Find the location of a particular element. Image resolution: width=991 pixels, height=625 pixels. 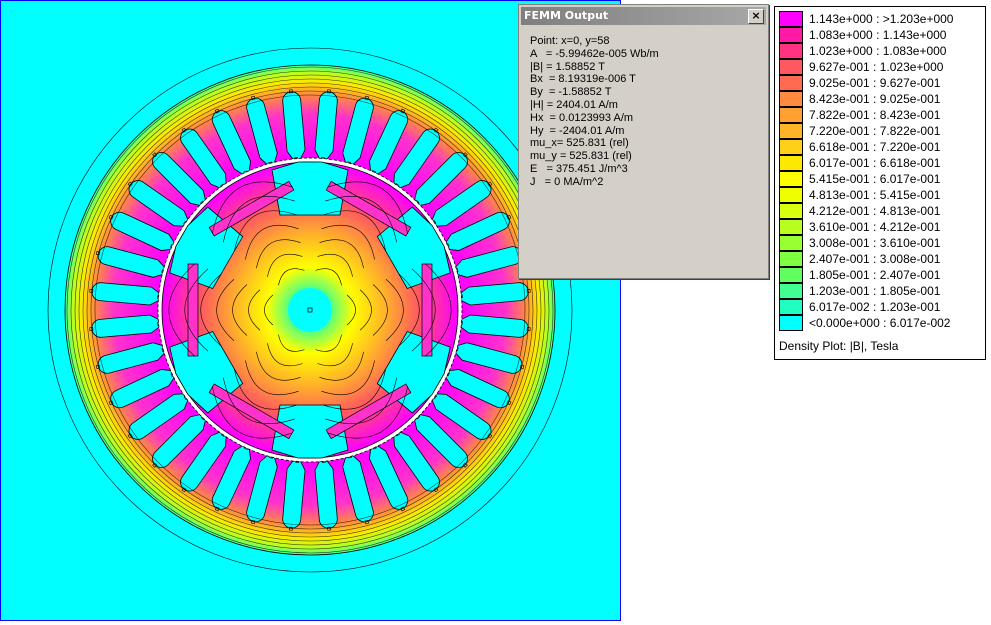

output-line-j: J = 0 MA/m^2 is located at coordinates (567, 181).